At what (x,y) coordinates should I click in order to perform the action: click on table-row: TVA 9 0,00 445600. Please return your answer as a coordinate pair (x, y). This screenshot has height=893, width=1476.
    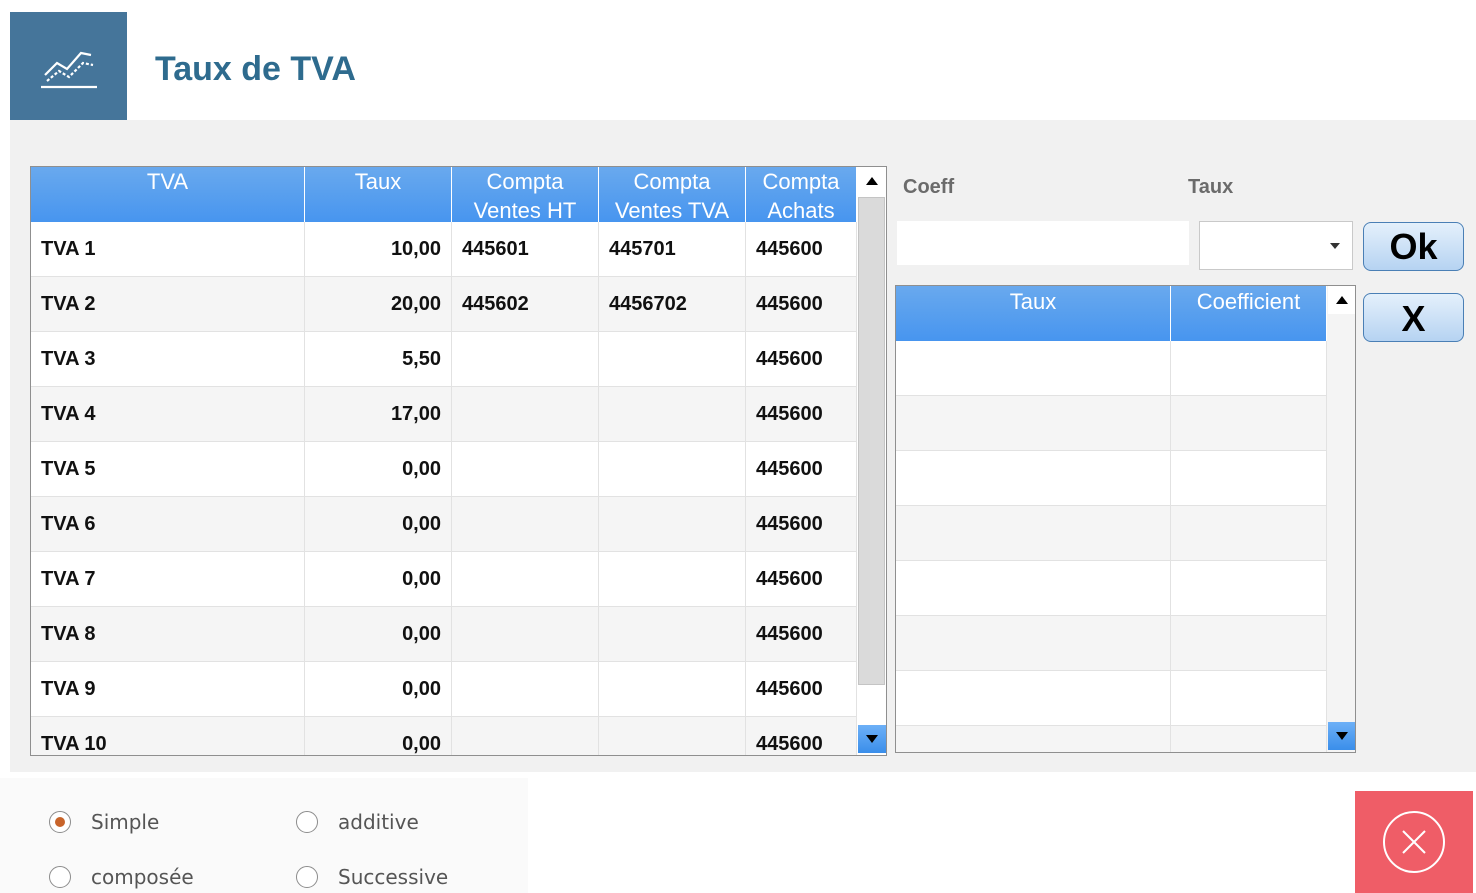
    Looking at the image, I should click on (444, 689).